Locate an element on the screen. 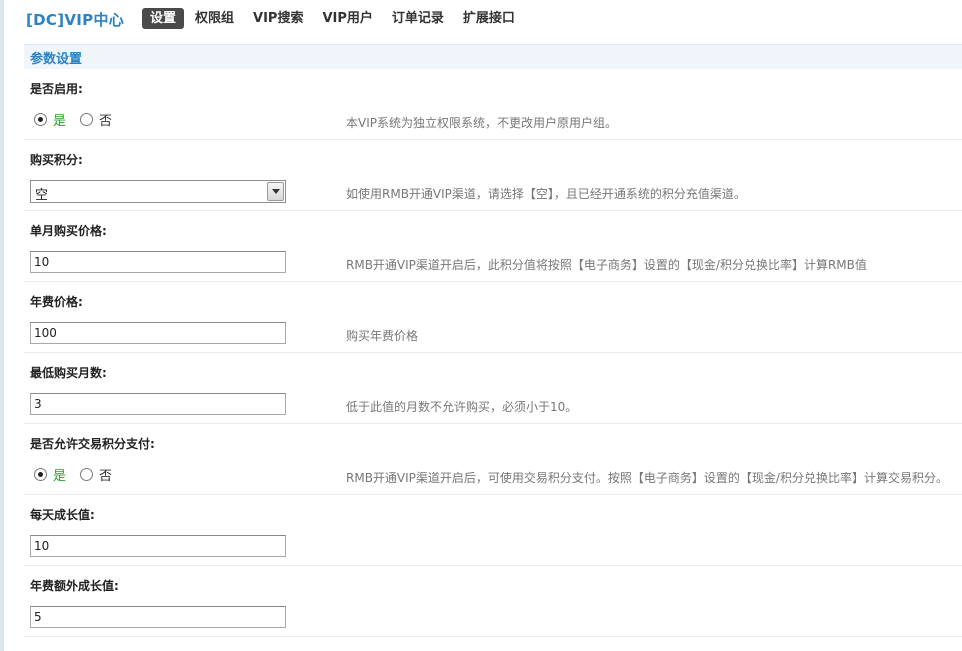 This screenshot has height=651, width=962. trade-credit-yes-radio is located at coordinates (40, 474).